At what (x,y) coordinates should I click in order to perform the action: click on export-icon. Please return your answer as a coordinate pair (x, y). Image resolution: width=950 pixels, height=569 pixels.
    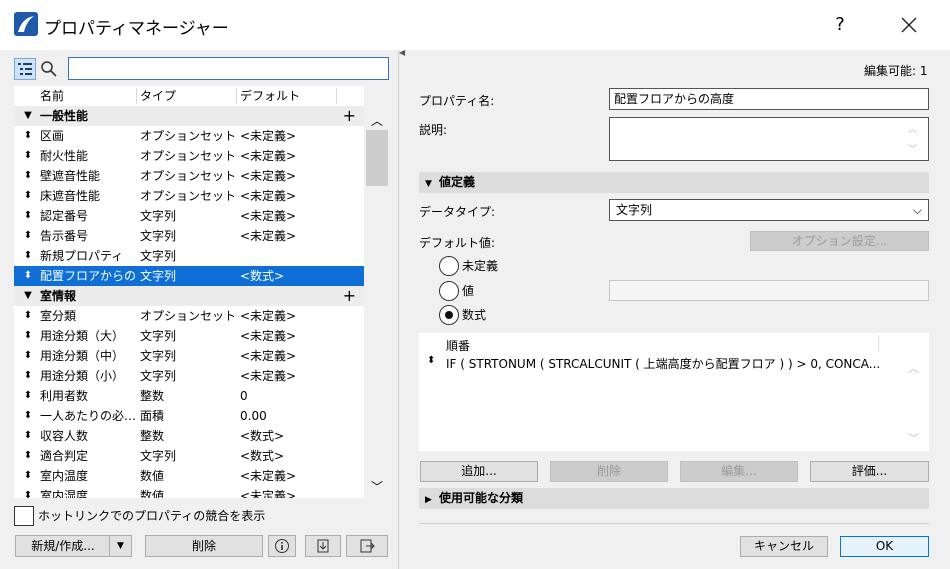
    Looking at the image, I should click on (367, 546).